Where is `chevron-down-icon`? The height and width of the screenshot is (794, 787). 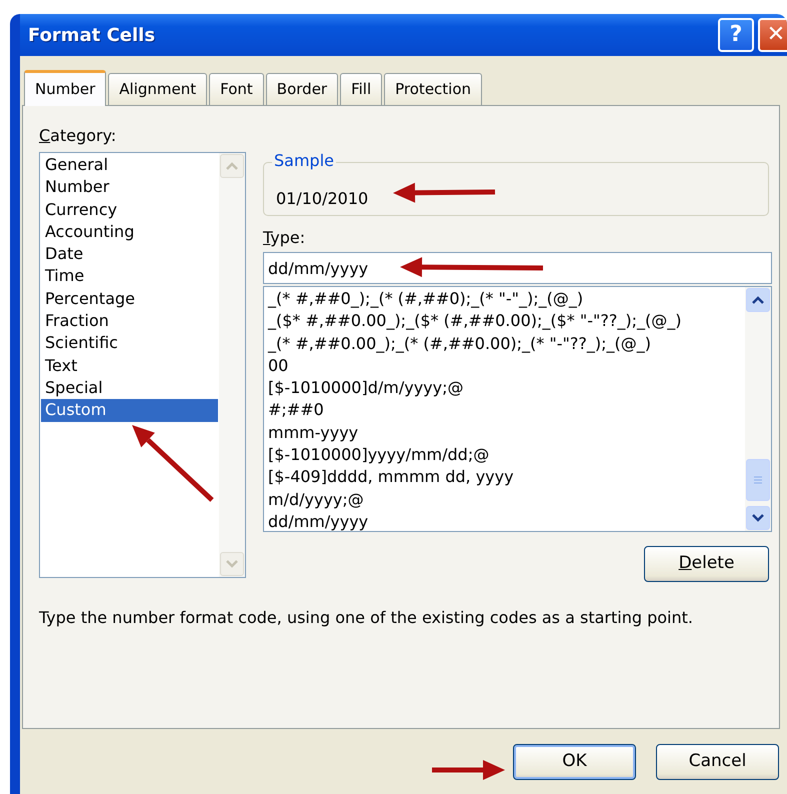
chevron-down-icon is located at coordinates (758, 518).